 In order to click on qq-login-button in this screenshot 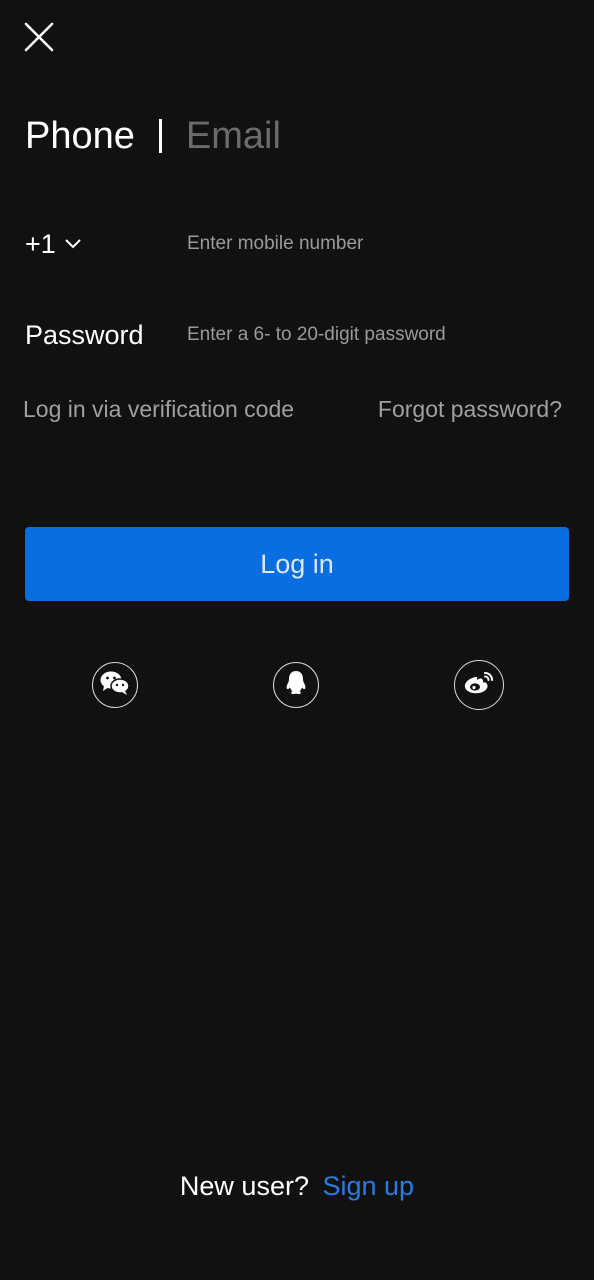, I will do `click(296, 685)`.